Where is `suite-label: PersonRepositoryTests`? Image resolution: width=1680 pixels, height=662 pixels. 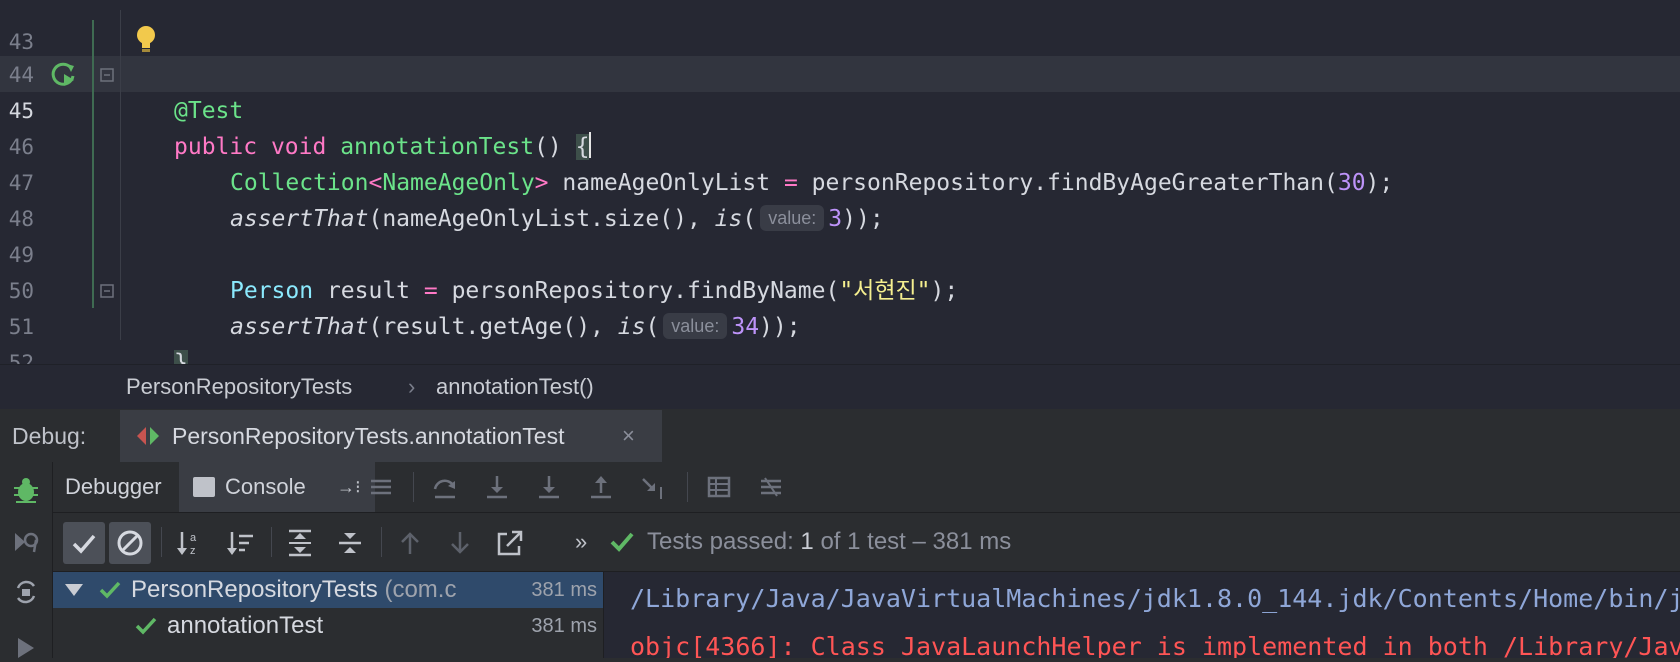
suite-label: PersonRepositoryTests is located at coordinates (254, 589).